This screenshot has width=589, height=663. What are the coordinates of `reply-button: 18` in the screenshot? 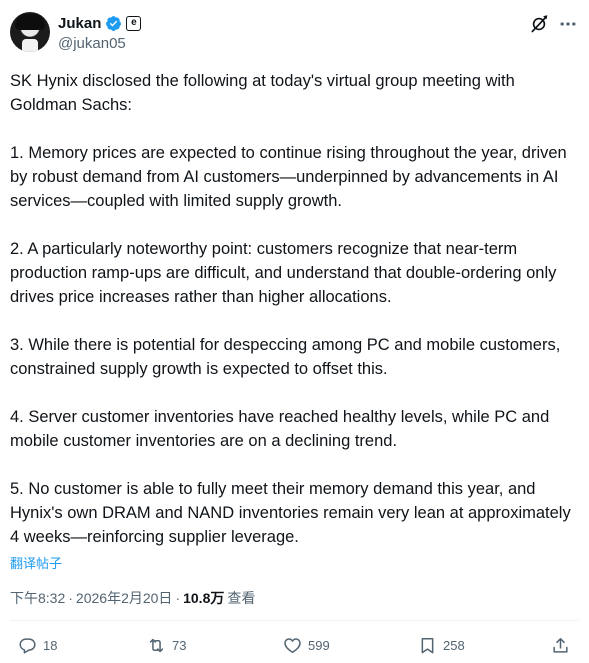 It's located at (37, 645).